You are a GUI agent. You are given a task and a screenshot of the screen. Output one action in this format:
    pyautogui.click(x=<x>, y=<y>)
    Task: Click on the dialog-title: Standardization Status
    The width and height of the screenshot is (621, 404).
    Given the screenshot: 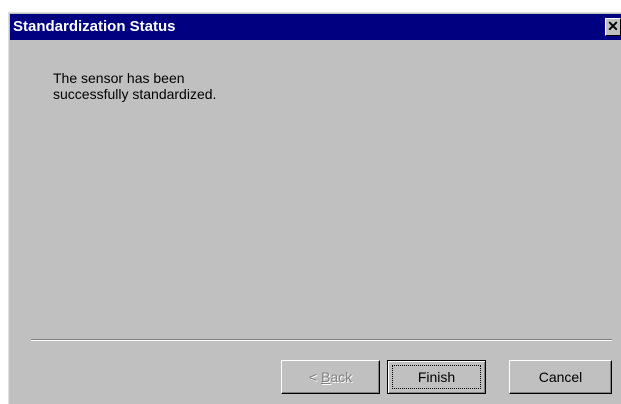 What is the action you would take?
    pyautogui.click(x=94, y=26)
    